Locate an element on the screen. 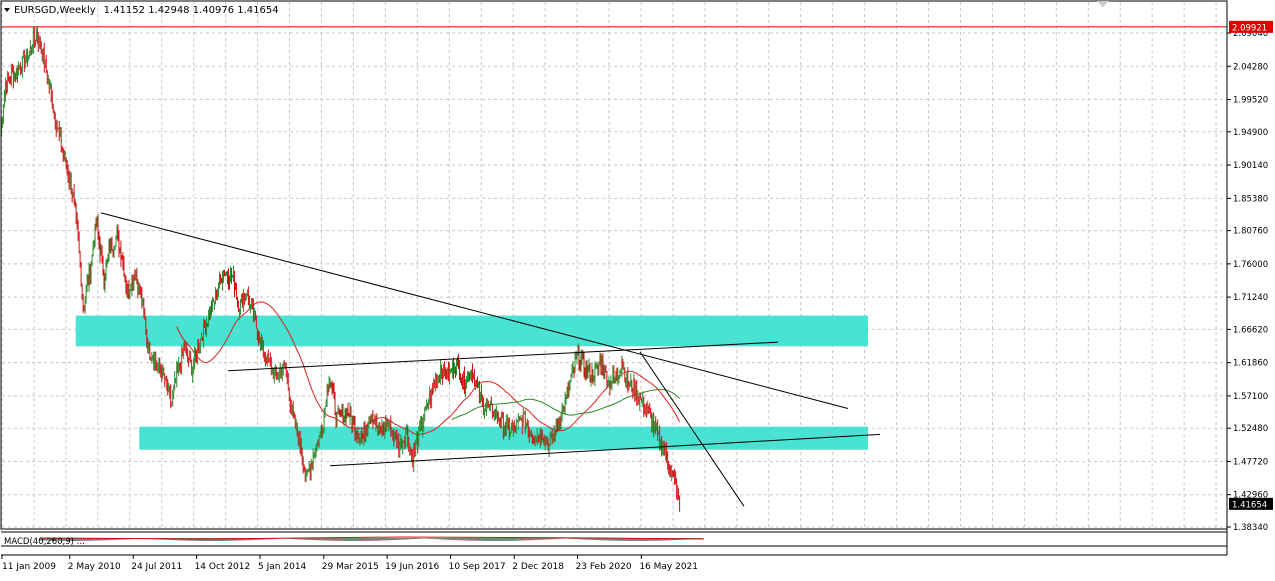 This screenshot has height=581, width=1275. zone-rectangle is located at coordinates (471, 331).